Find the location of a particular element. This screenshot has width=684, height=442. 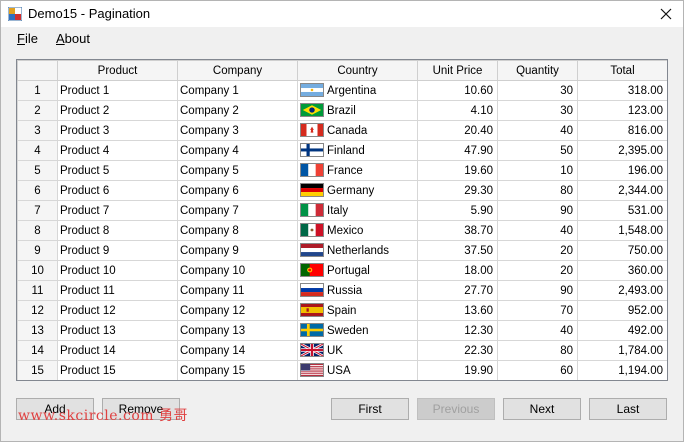

cell-quantity: 10 is located at coordinates (537, 170).